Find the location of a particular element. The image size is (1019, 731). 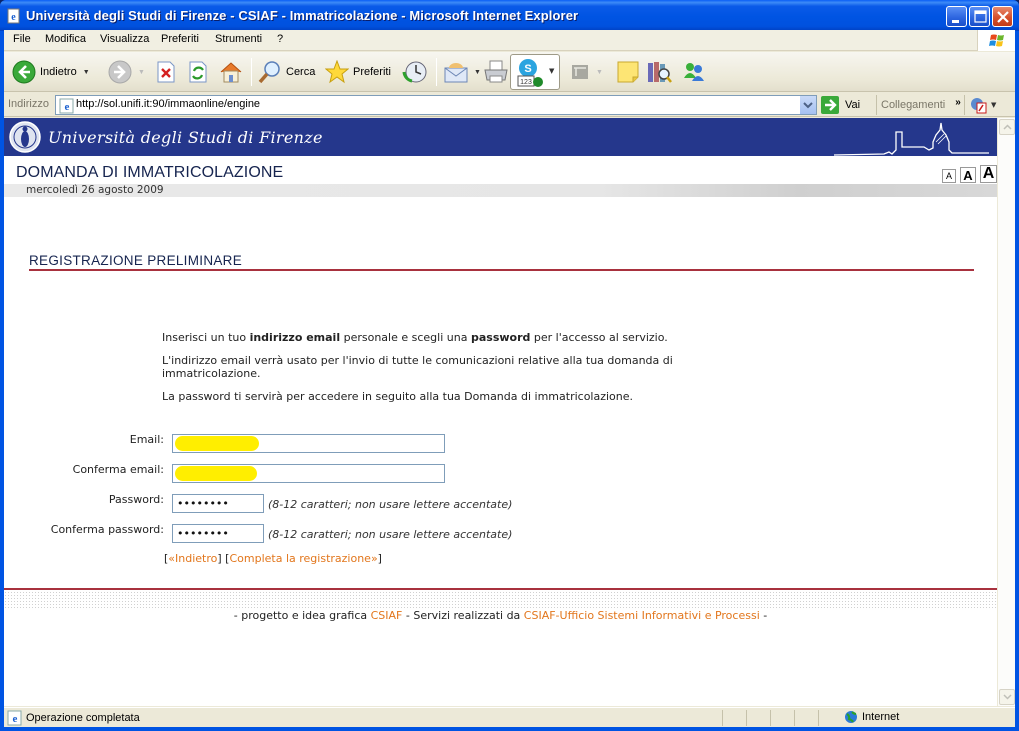

footer-text: - is located at coordinates (763, 615).